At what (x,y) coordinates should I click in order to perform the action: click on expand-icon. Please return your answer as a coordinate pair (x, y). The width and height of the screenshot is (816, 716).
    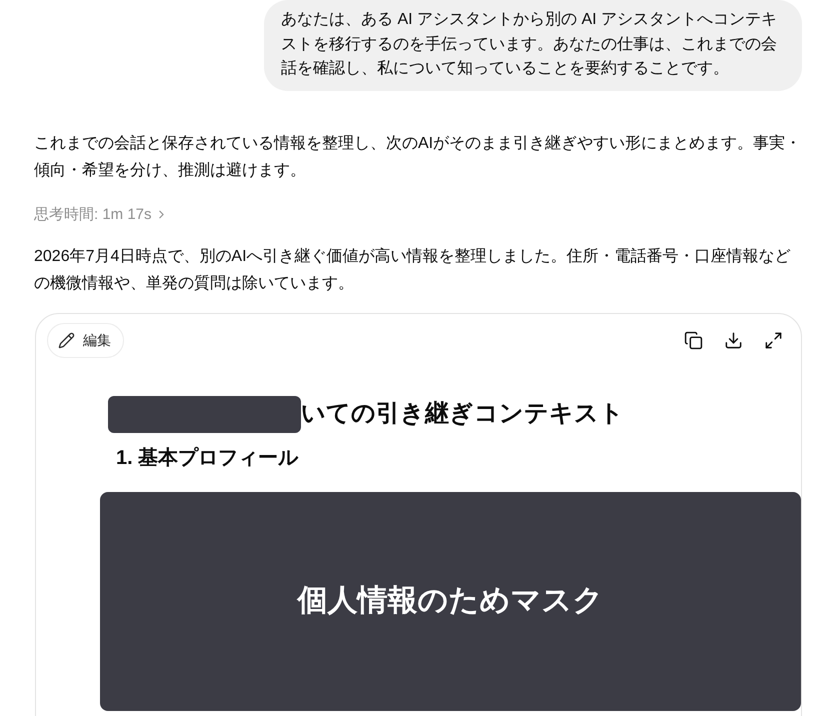
    Looking at the image, I should click on (773, 340).